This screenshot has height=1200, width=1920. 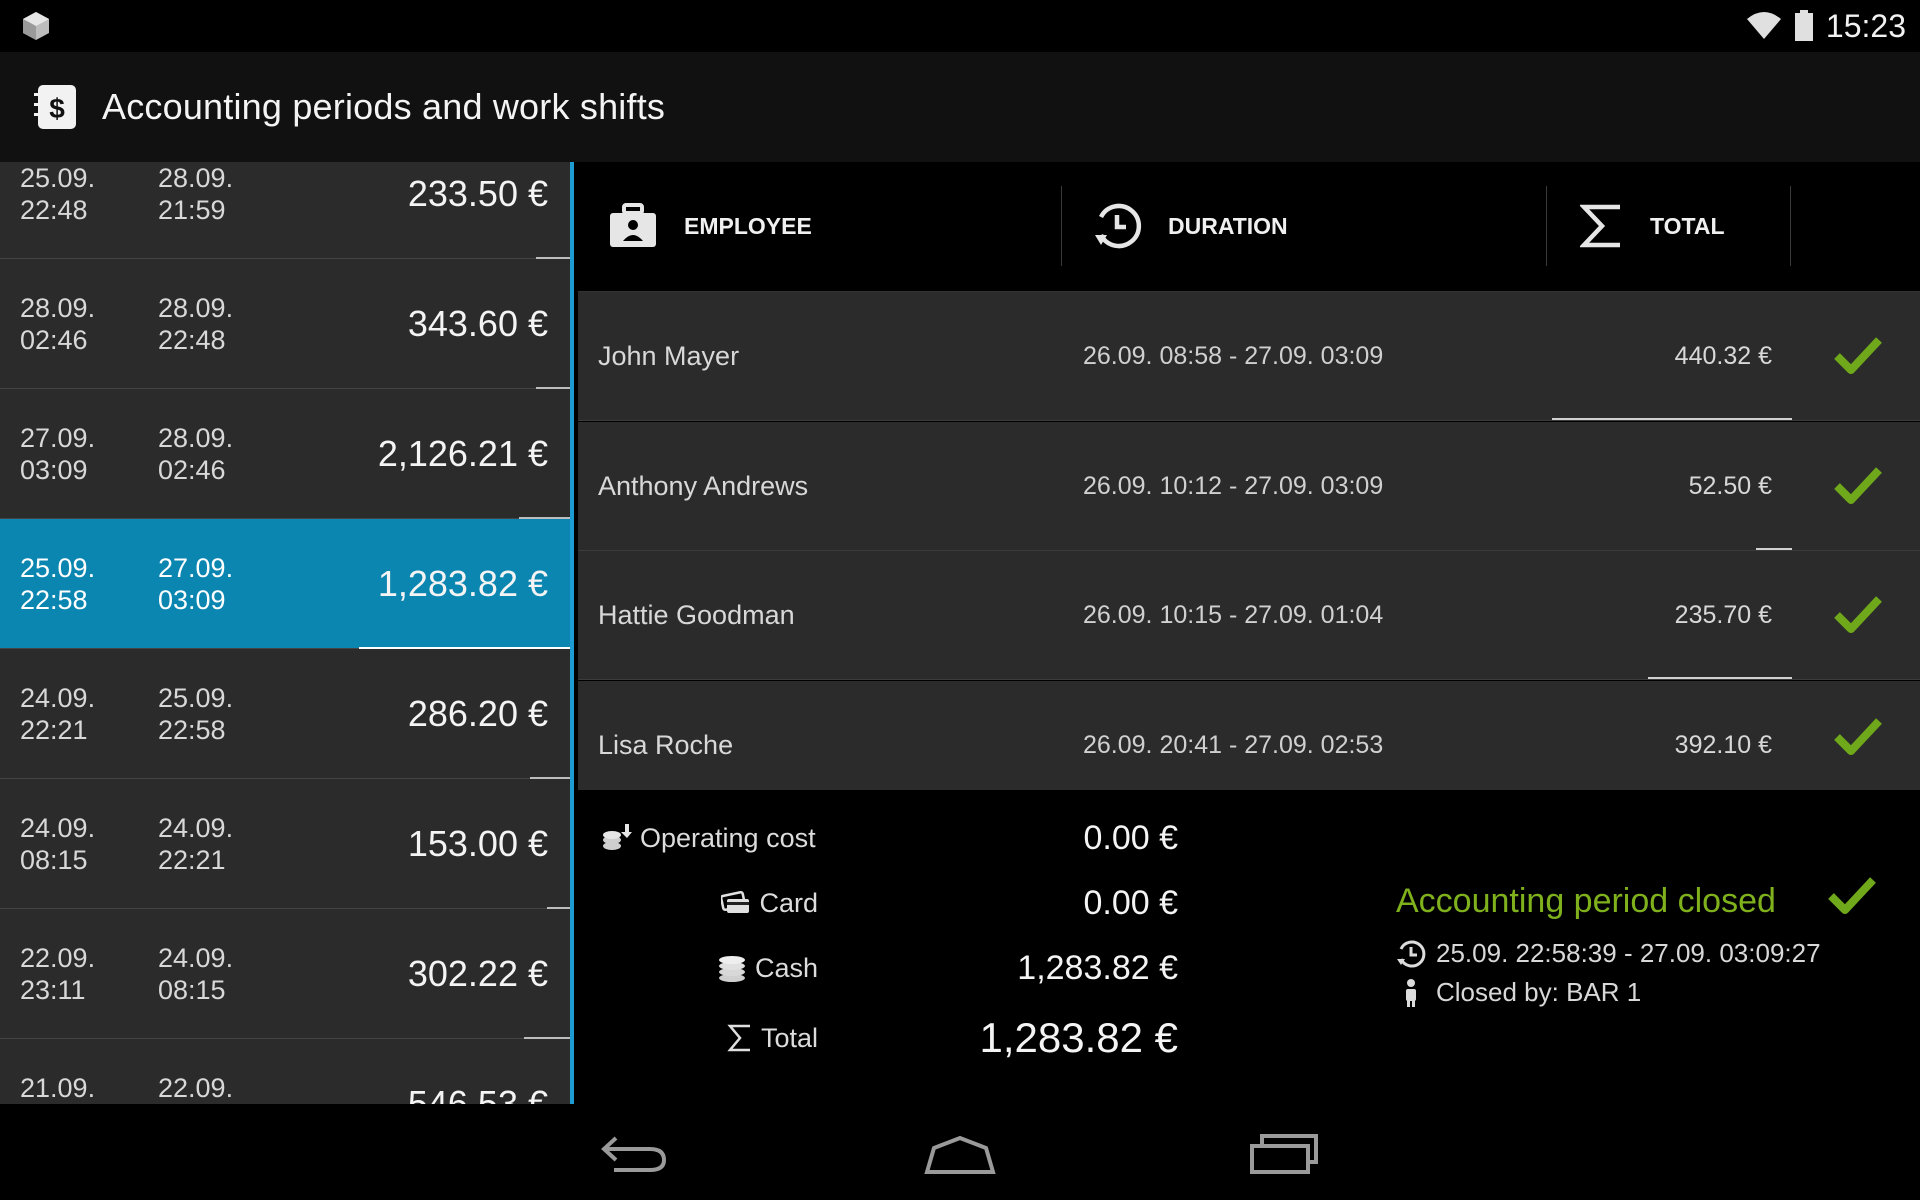 I want to click on period-end-time: 21:59, so click(x=192, y=210).